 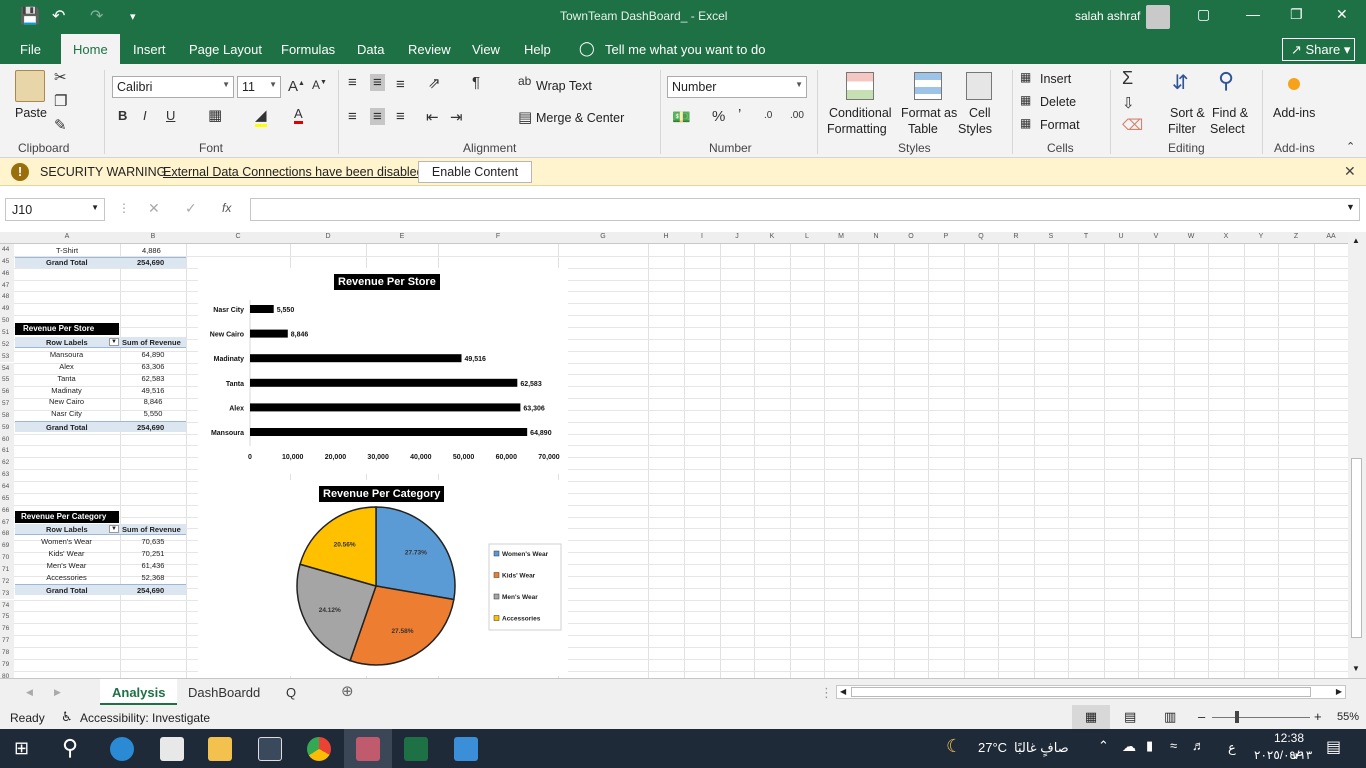 What do you see at coordinates (67, 262) in the screenshot?
I see `cell-a45: Grand Total` at bounding box center [67, 262].